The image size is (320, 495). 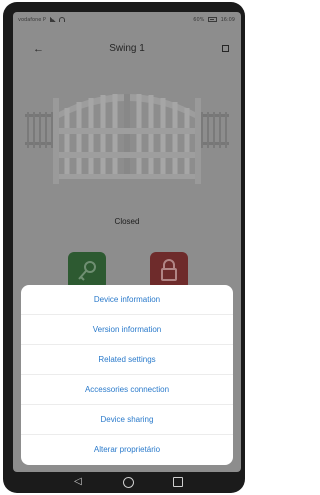 What do you see at coordinates (178, 482) in the screenshot?
I see `nav-recents-icon` at bounding box center [178, 482].